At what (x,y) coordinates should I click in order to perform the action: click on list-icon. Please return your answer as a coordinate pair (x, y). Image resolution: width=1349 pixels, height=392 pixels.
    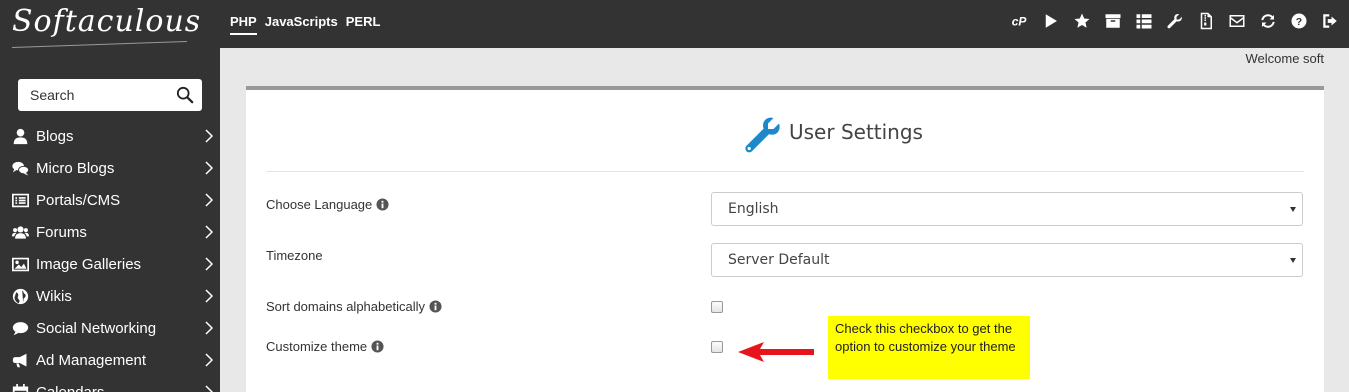
    Looking at the image, I should click on (1144, 21).